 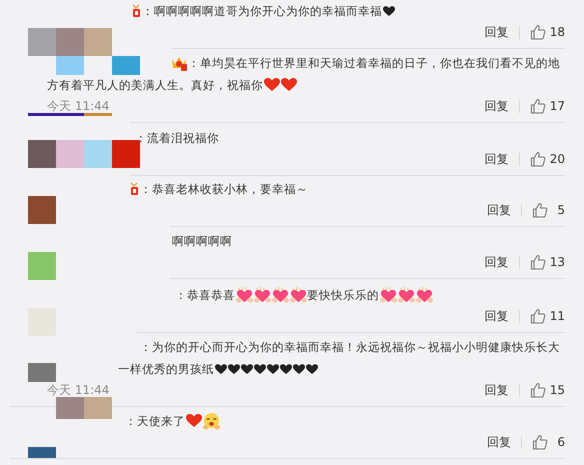 I want to click on like-count: 6, so click(x=560, y=442).